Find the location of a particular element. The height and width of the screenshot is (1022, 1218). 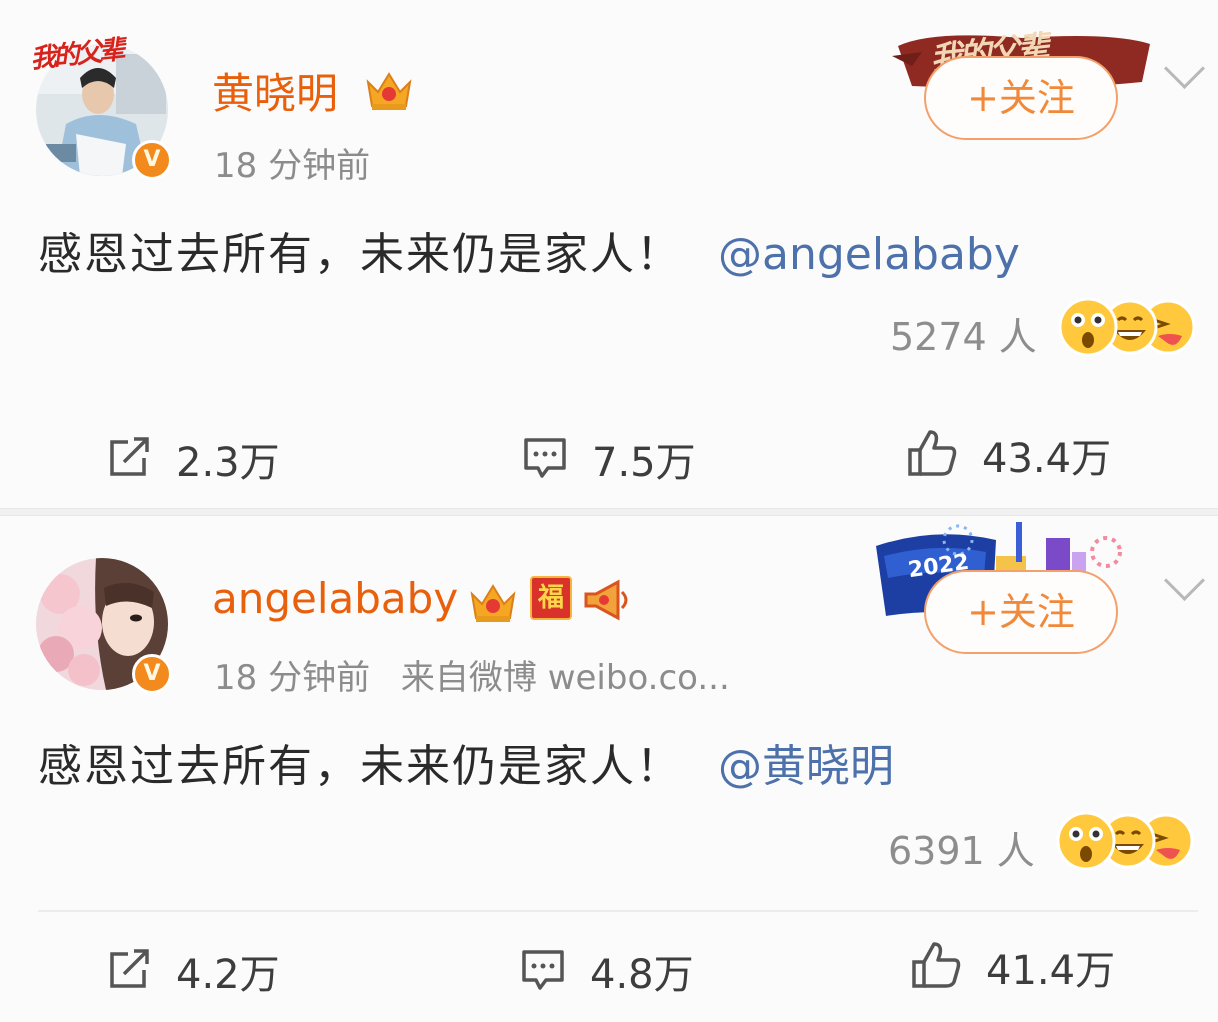

post-text: 感恩过去所有，未来仍是家人！ @angelababy is located at coordinates (529, 250).